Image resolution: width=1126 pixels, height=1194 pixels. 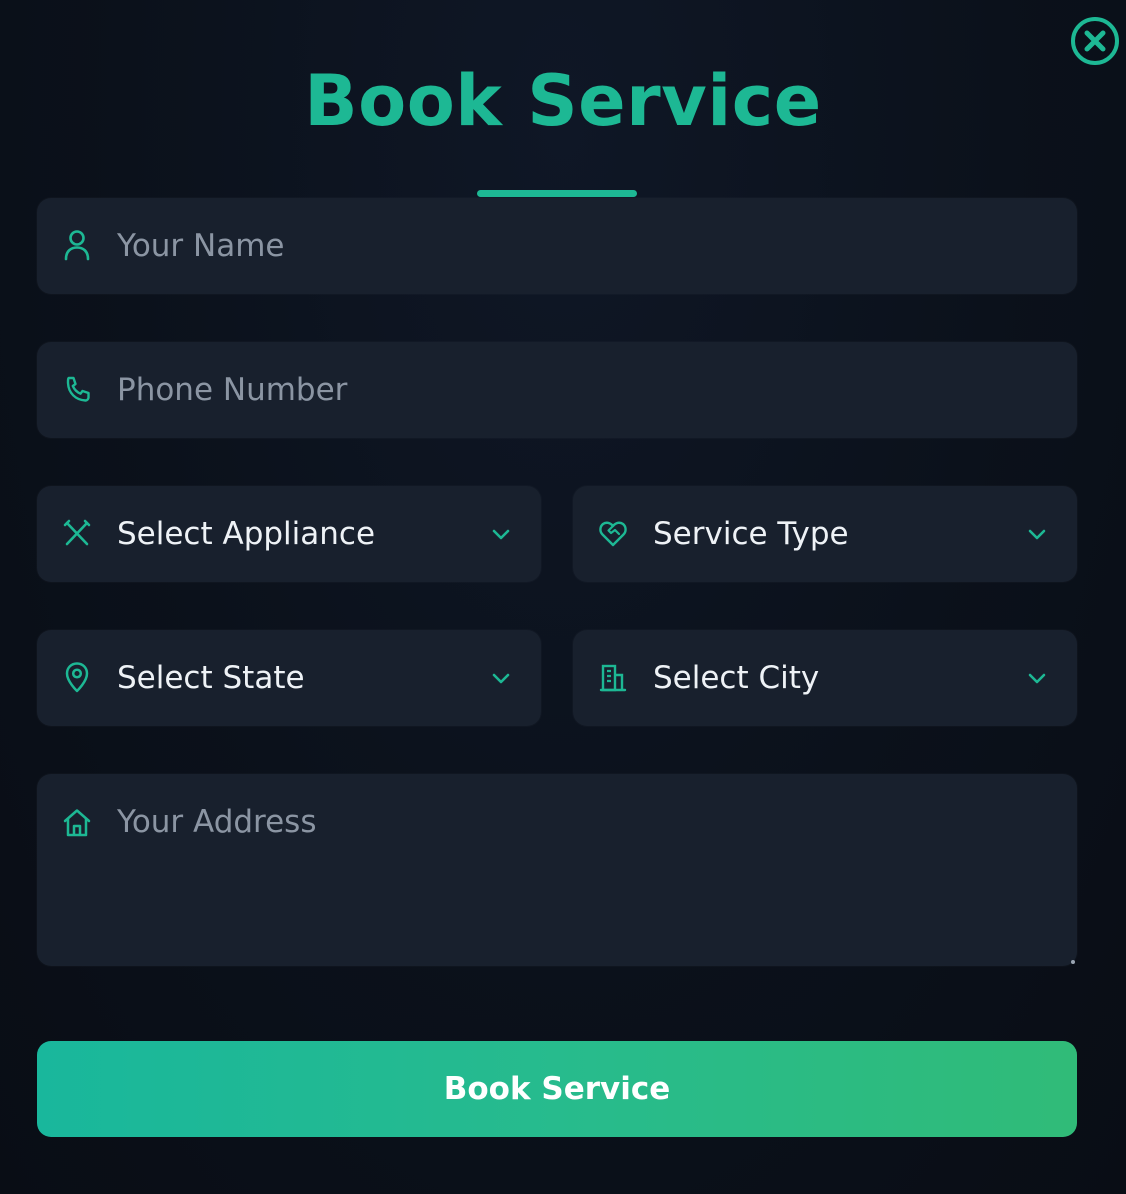 What do you see at coordinates (77, 245) in the screenshot?
I see `user-icon` at bounding box center [77, 245].